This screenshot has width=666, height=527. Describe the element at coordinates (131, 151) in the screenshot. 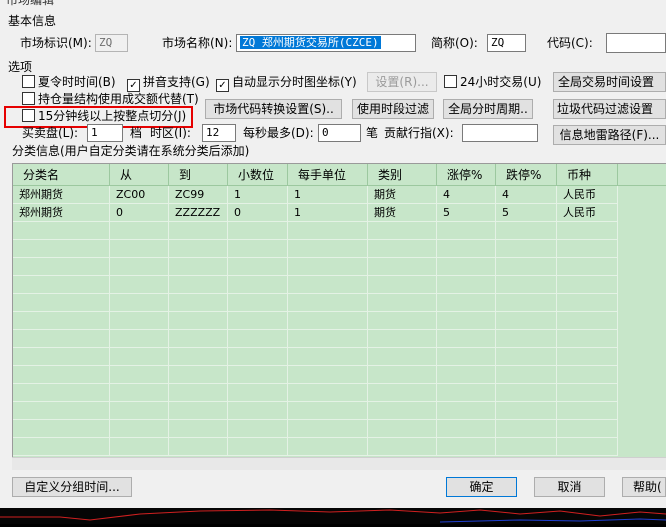

I see `categories-section-label: 分类信息(用户自定分类请在系统分类后添加)` at that location.